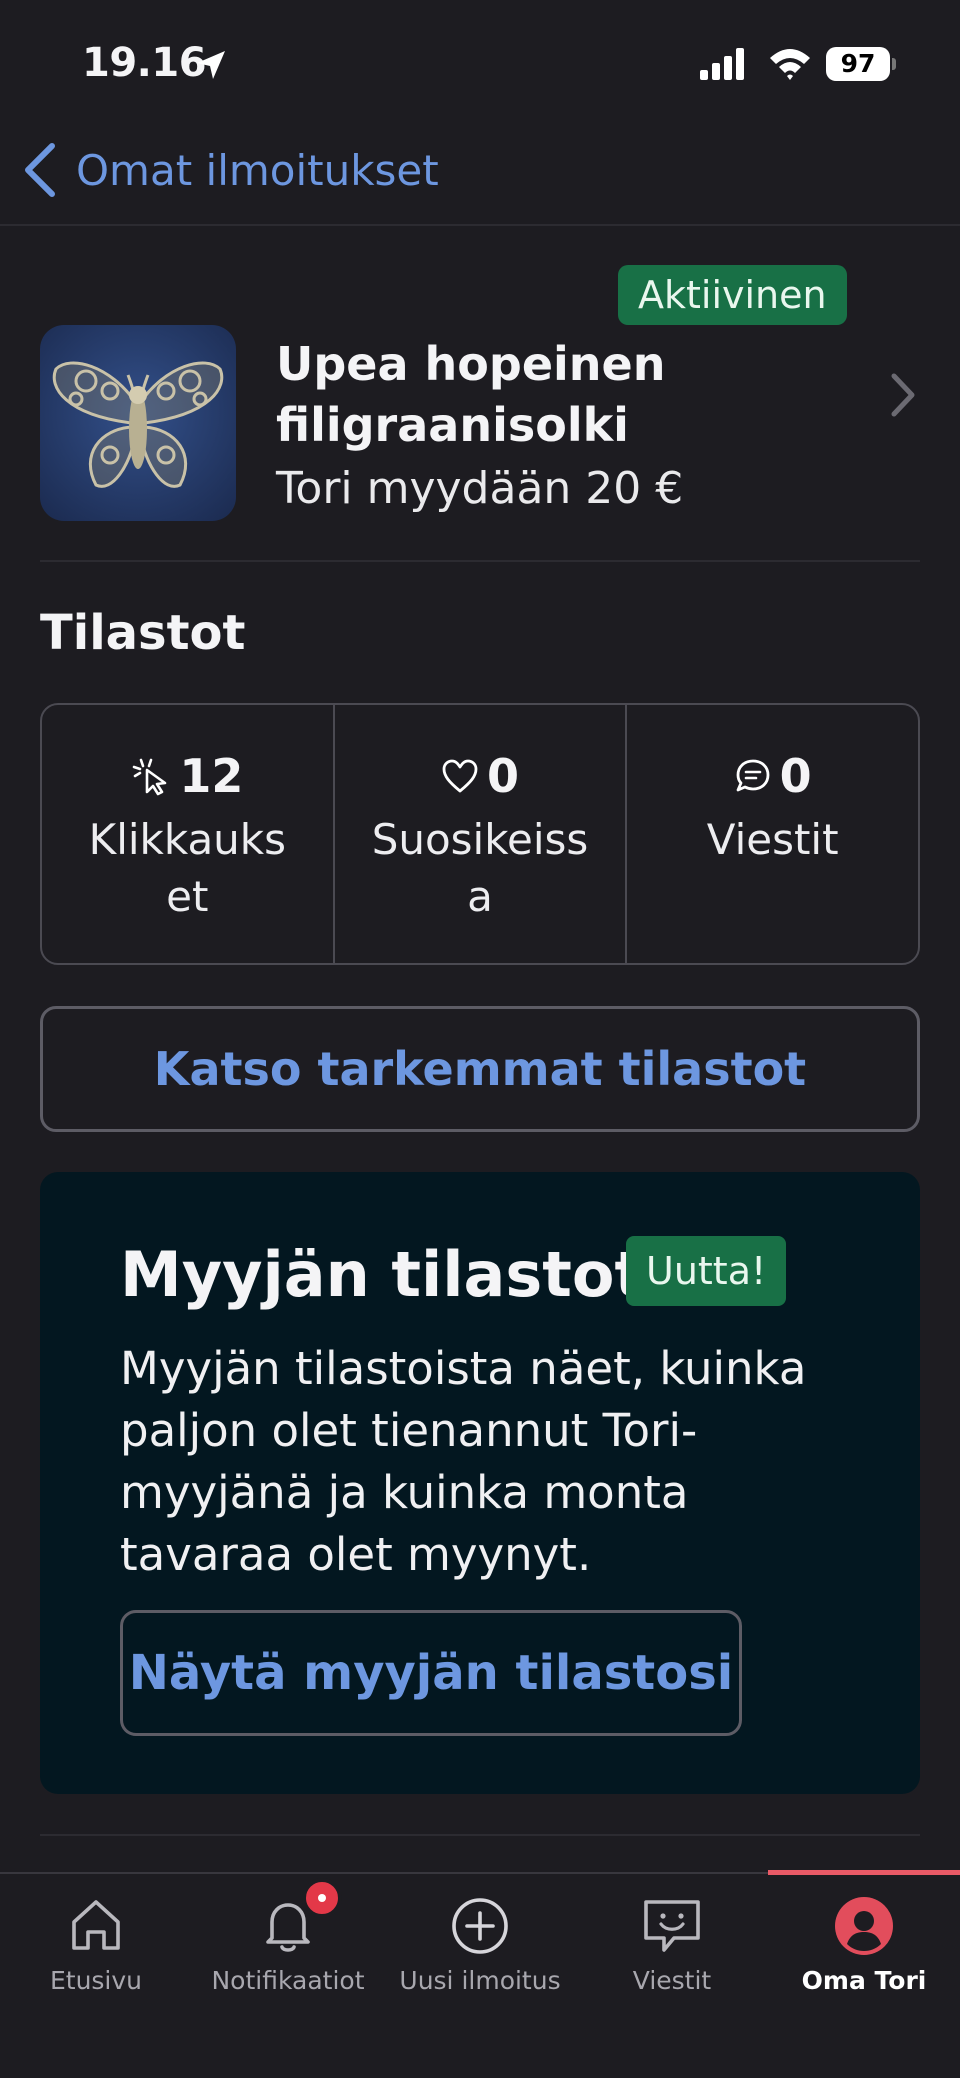 Image resolution: width=960 pixels, height=2078 pixels. I want to click on tab-messages: Viestit, so click(672, 1939).